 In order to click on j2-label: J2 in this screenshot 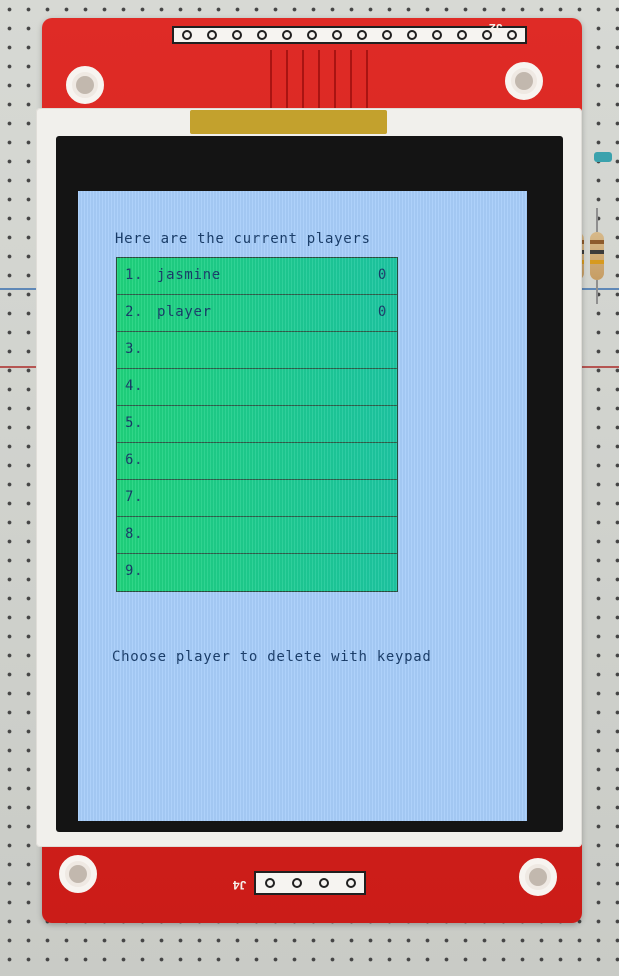, I will do `click(496, 28)`.